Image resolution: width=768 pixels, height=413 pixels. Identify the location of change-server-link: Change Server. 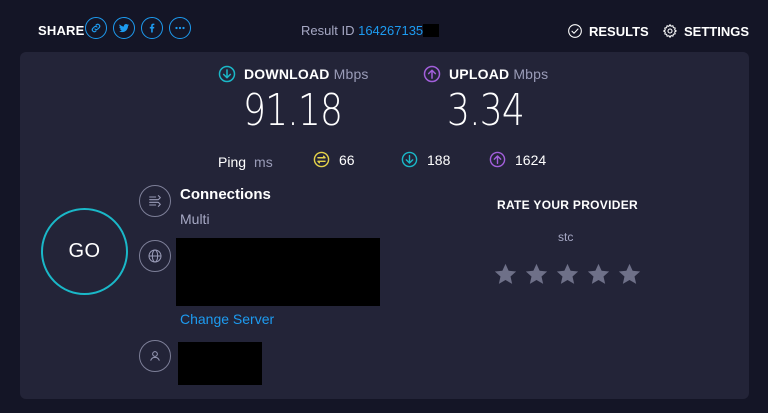
(227, 319).